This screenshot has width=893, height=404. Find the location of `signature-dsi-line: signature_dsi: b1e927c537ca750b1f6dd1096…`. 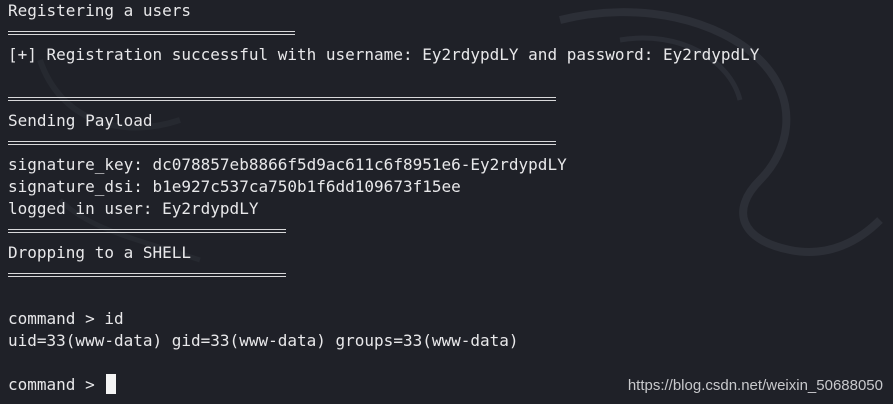

signature-dsi-line: signature_dsi: b1e927c537ca750b1f6dd1096… is located at coordinates (234, 186).